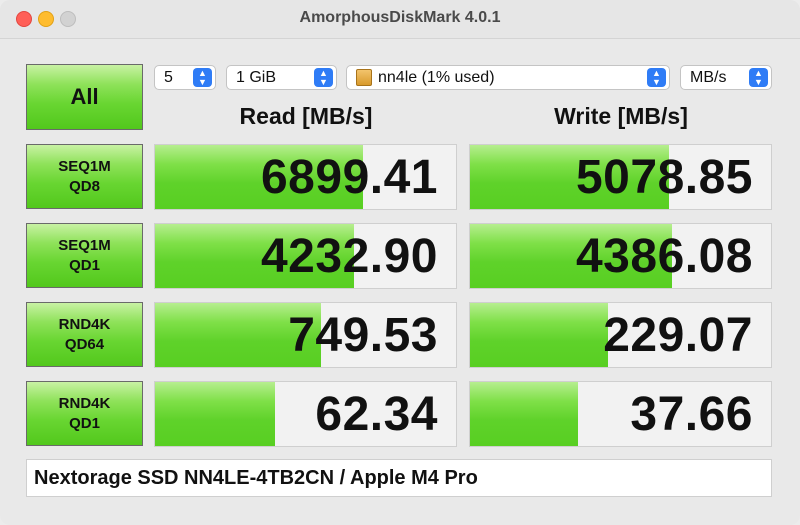 Image resolution: width=800 pixels, height=525 pixels. What do you see at coordinates (185, 77) in the screenshot?
I see `test-count-select: 5 ▲ ▼` at bounding box center [185, 77].